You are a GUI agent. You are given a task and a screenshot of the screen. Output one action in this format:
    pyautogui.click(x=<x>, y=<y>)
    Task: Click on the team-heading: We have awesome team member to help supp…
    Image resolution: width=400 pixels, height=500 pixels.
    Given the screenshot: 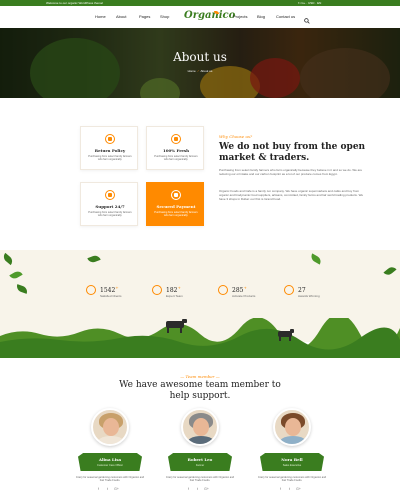 What is the action you would take?
    pyautogui.click(x=200, y=390)
    